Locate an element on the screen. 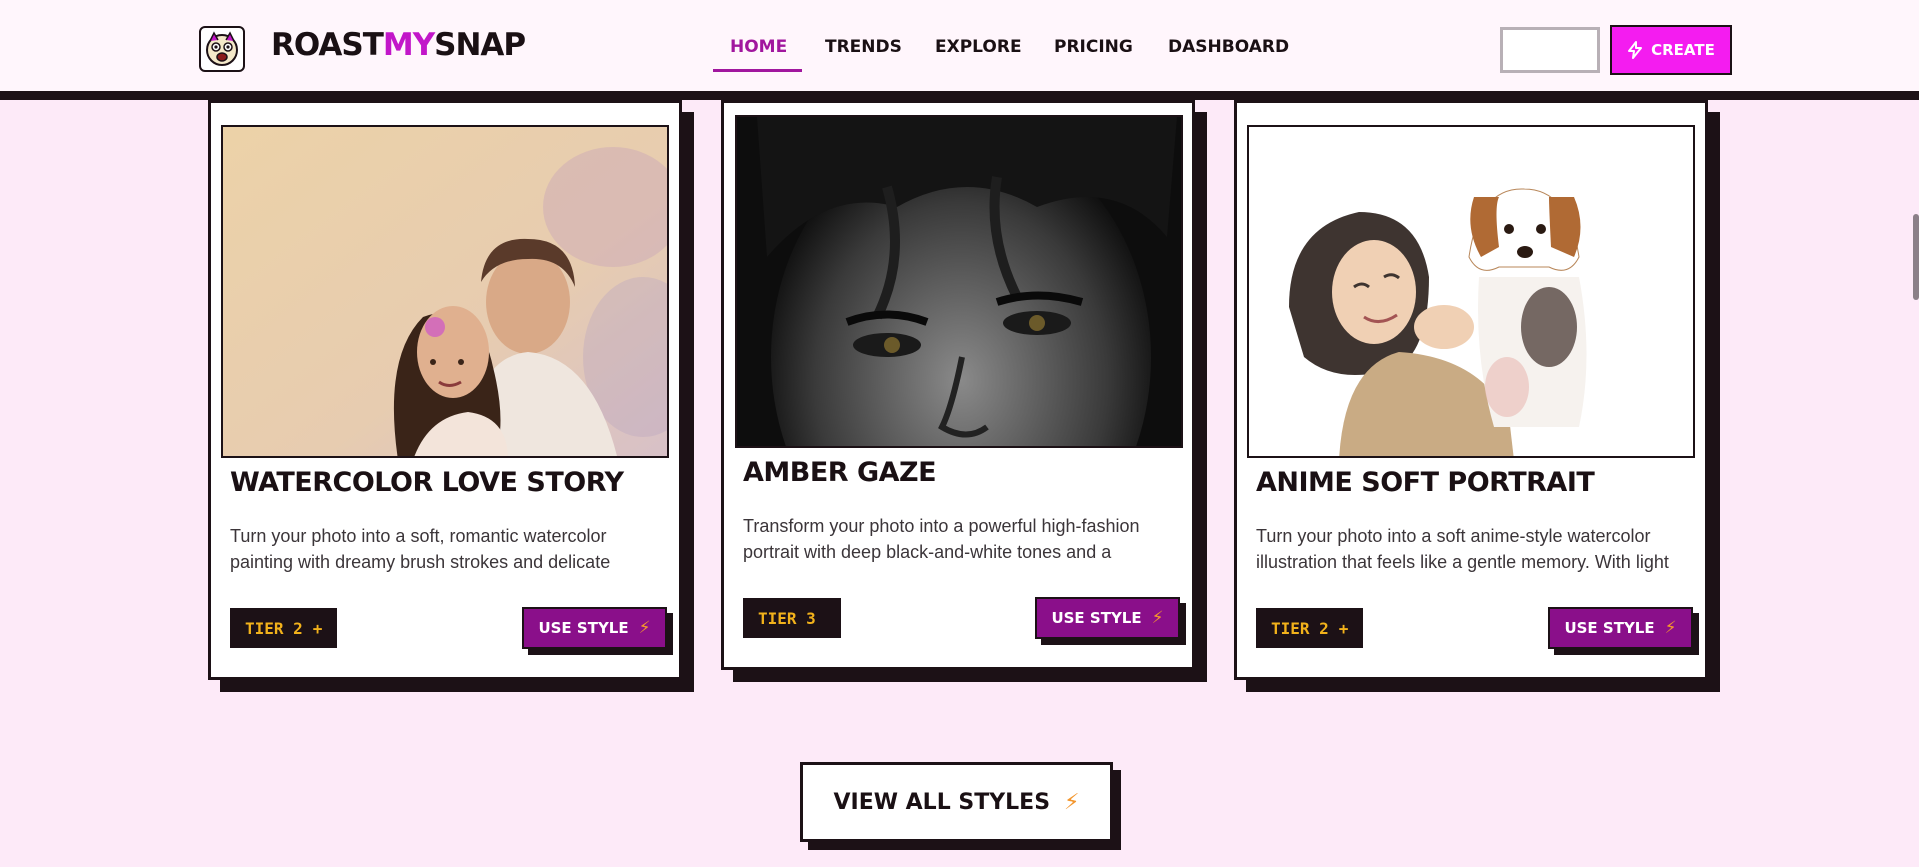  create-button: CREATE is located at coordinates (1671, 50).